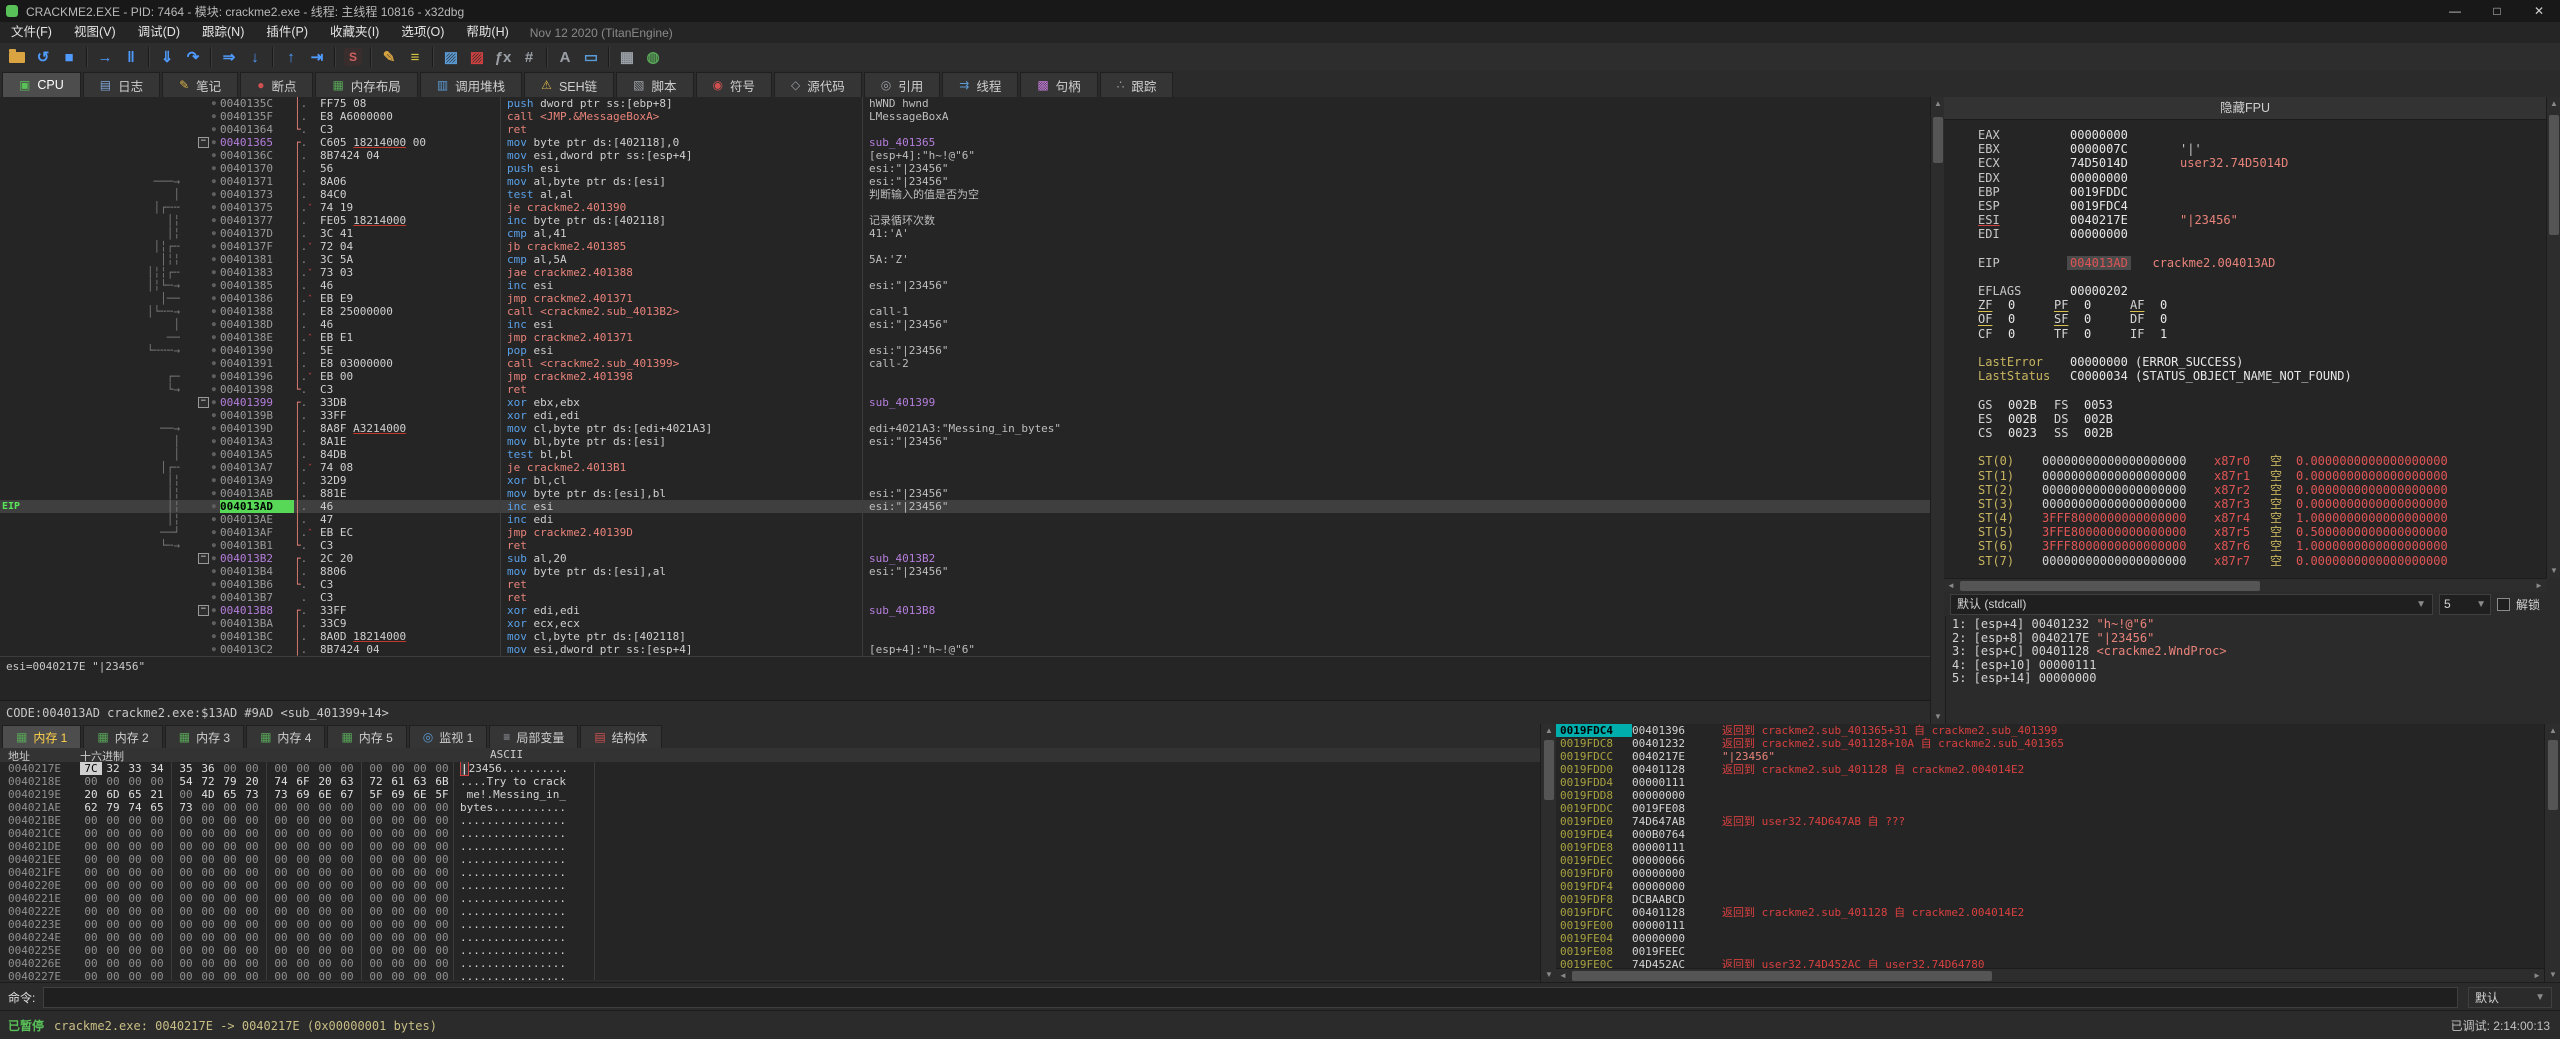 Image resolution: width=2560 pixels, height=1039 pixels. I want to click on dump-tab-监视 1: ◎ 监视 1, so click(448, 736).